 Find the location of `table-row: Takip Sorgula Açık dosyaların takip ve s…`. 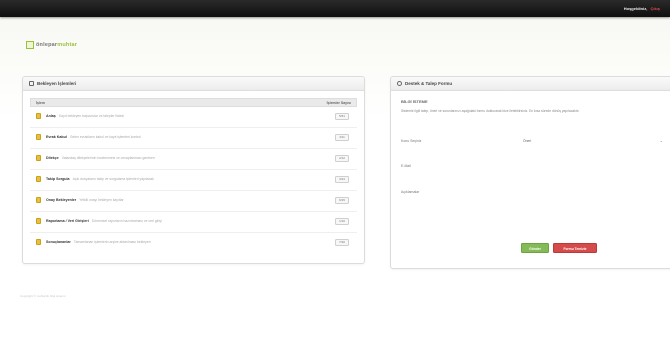

table-row: Takip Sorgula Açık dosyaların takip ve s… is located at coordinates (193, 180).